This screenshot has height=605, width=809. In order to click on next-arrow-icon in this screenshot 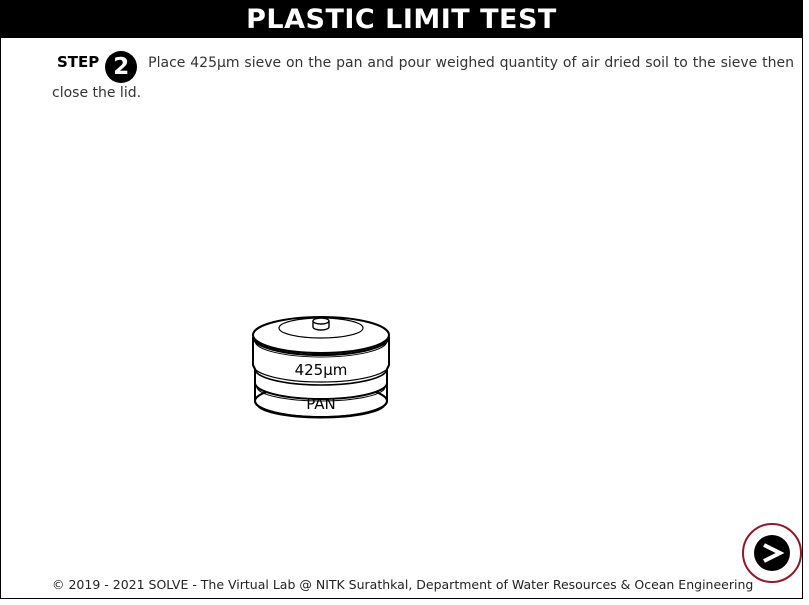, I will do `click(772, 553)`.